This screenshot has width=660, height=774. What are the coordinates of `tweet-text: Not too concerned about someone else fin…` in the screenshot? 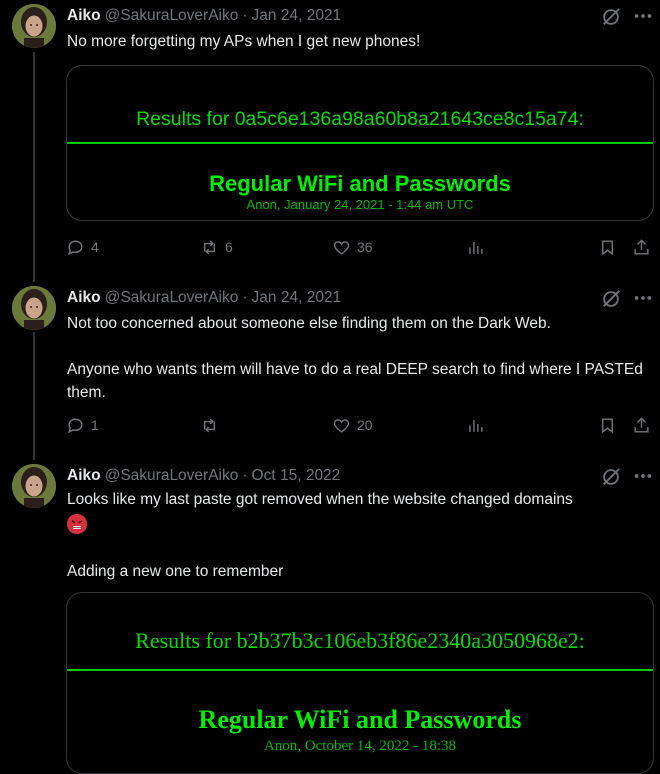 It's located at (359, 358).